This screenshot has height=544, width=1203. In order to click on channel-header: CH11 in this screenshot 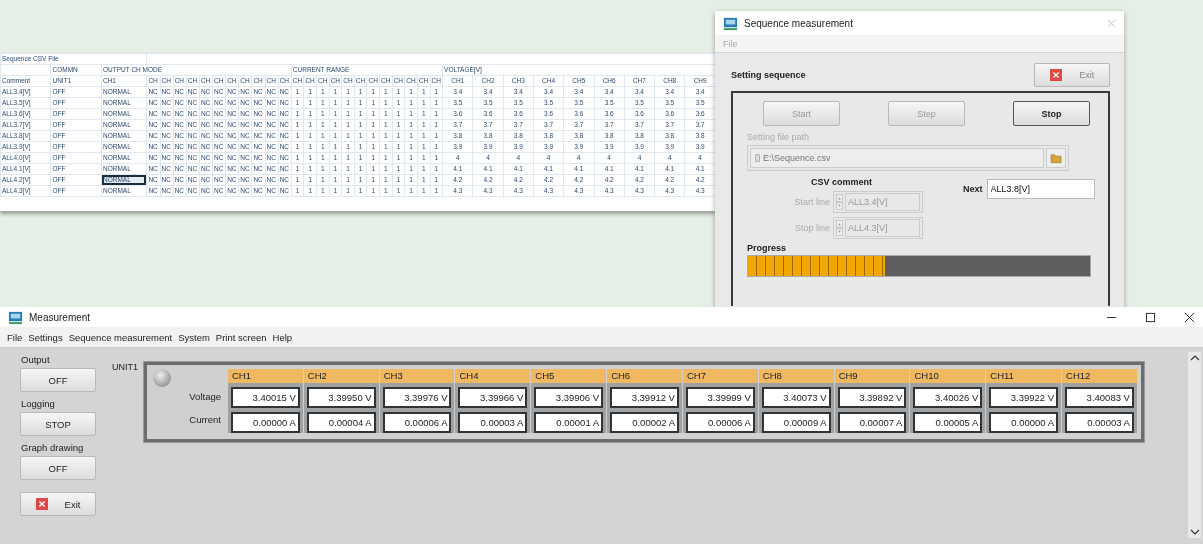, I will do `click(1024, 376)`.